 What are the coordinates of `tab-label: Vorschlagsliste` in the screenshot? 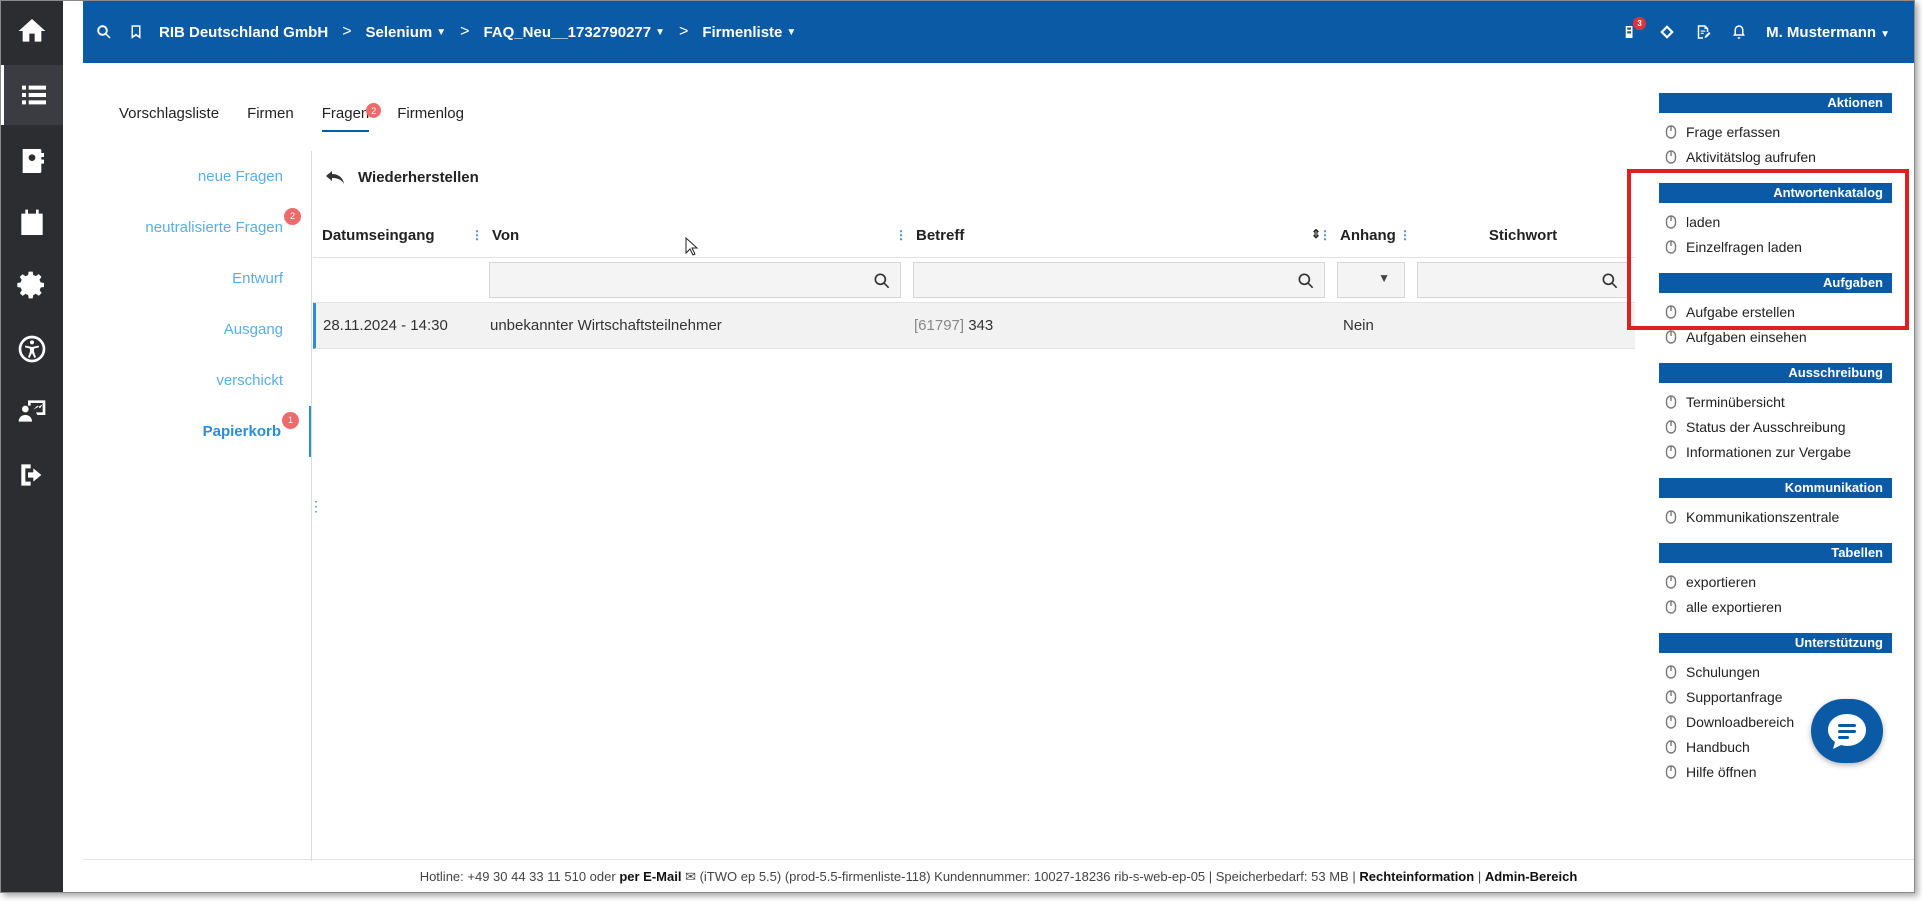 It's located at (169, 113).